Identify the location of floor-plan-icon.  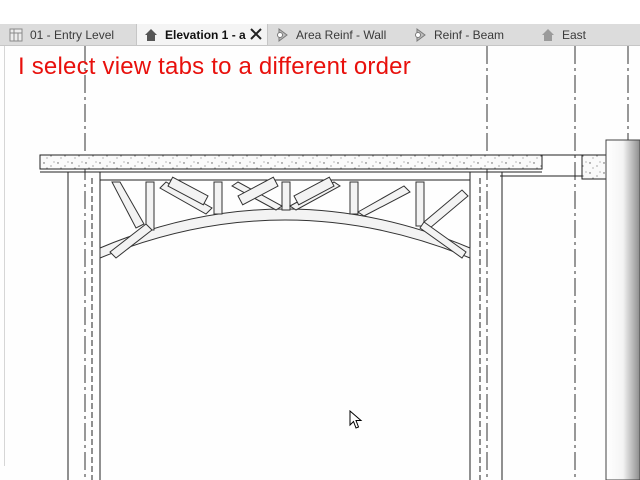
(16, 35).